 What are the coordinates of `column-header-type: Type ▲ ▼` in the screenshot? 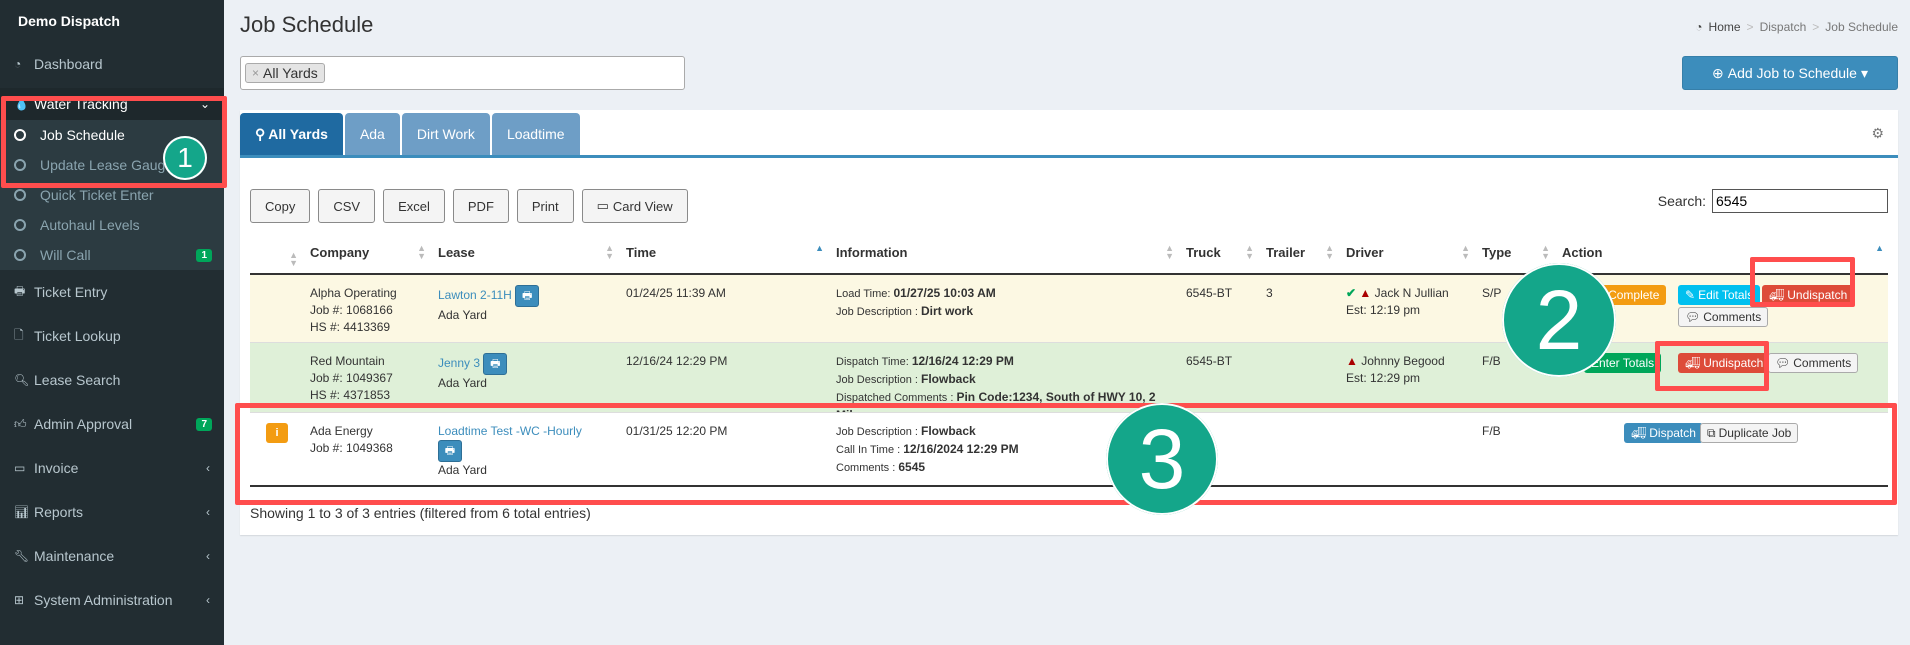 It's located at (1514, 251).